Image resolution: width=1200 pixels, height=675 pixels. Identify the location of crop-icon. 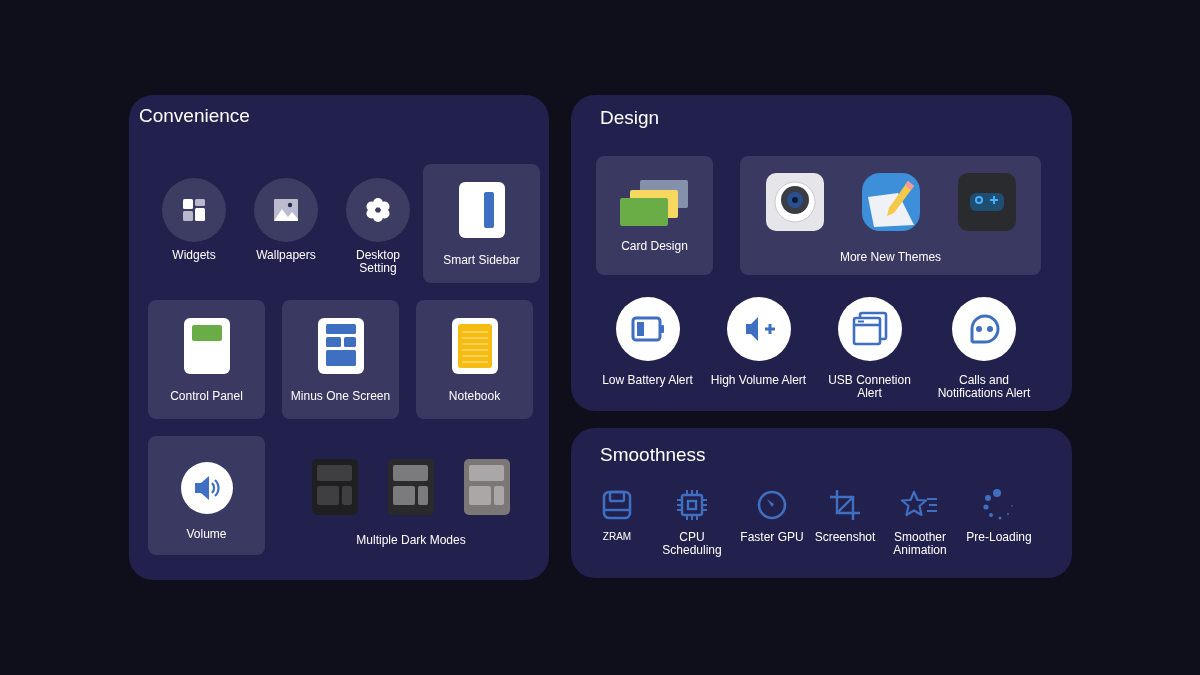
(845, 505).